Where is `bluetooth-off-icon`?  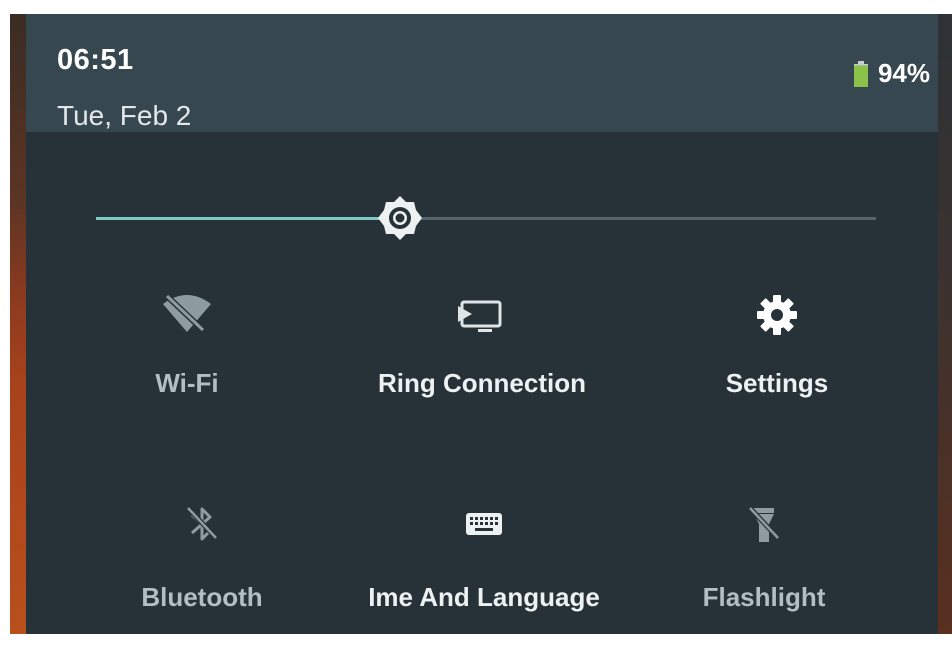
bluetooth-off-icon is located at coordinates (203, 524).